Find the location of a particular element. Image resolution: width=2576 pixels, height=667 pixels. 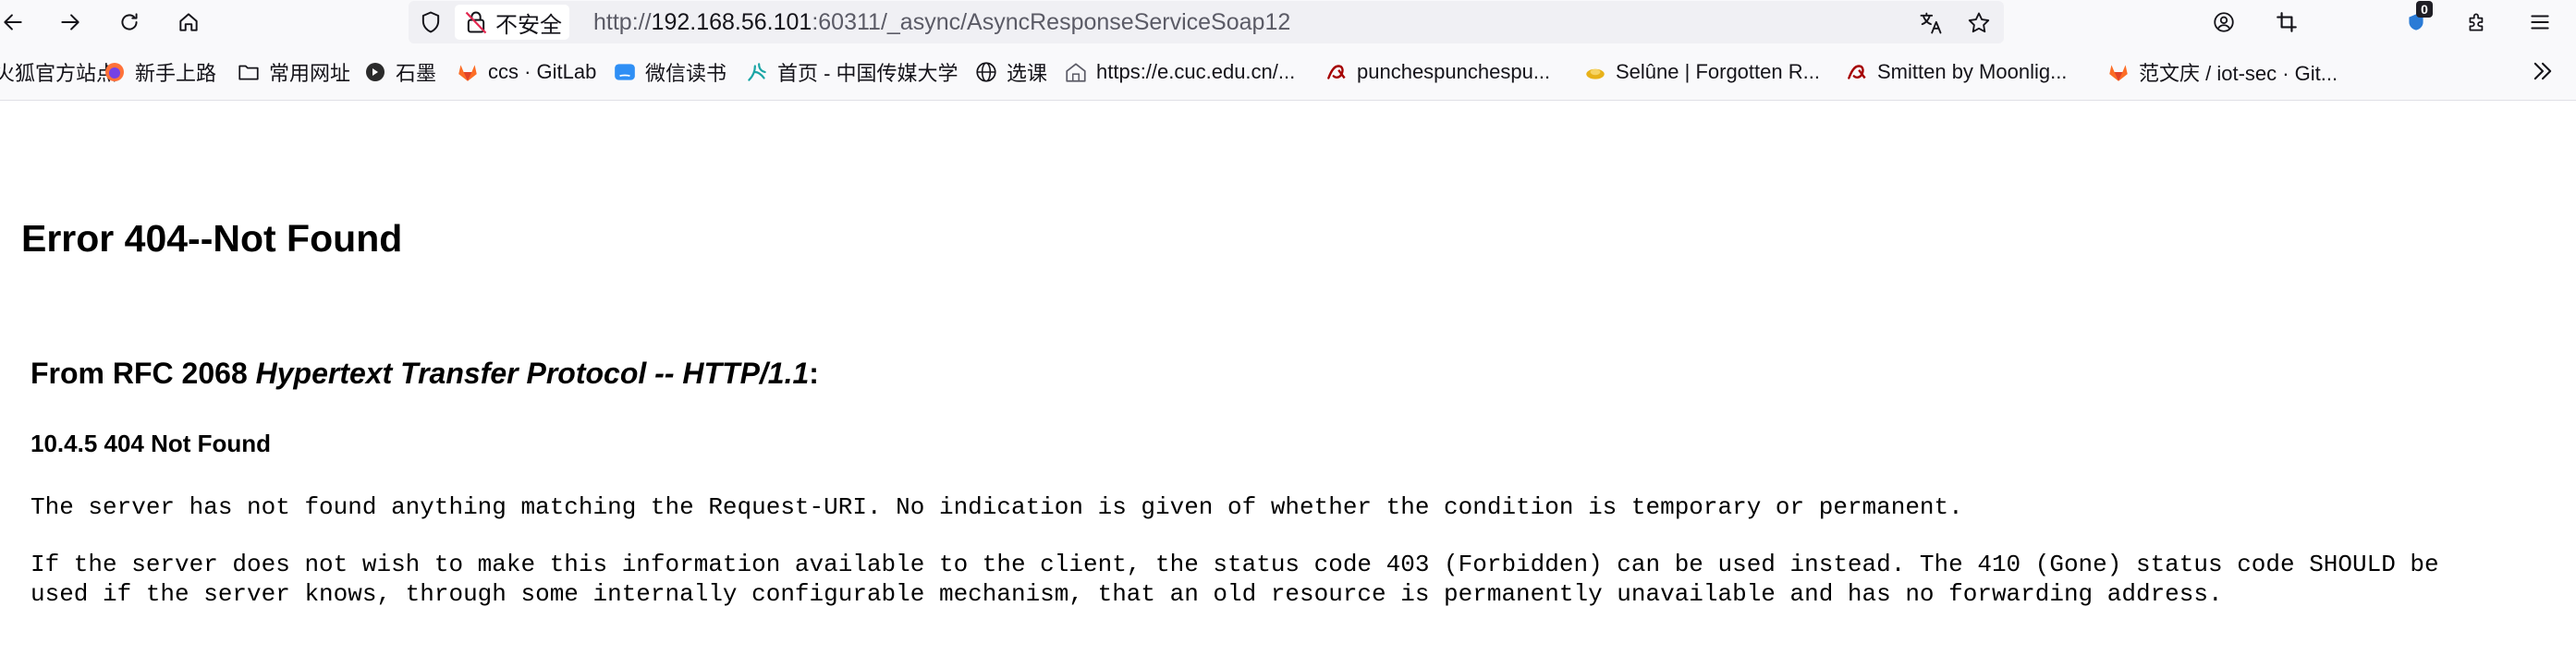

puzzle-icon is located at coordinates (2476, 22).